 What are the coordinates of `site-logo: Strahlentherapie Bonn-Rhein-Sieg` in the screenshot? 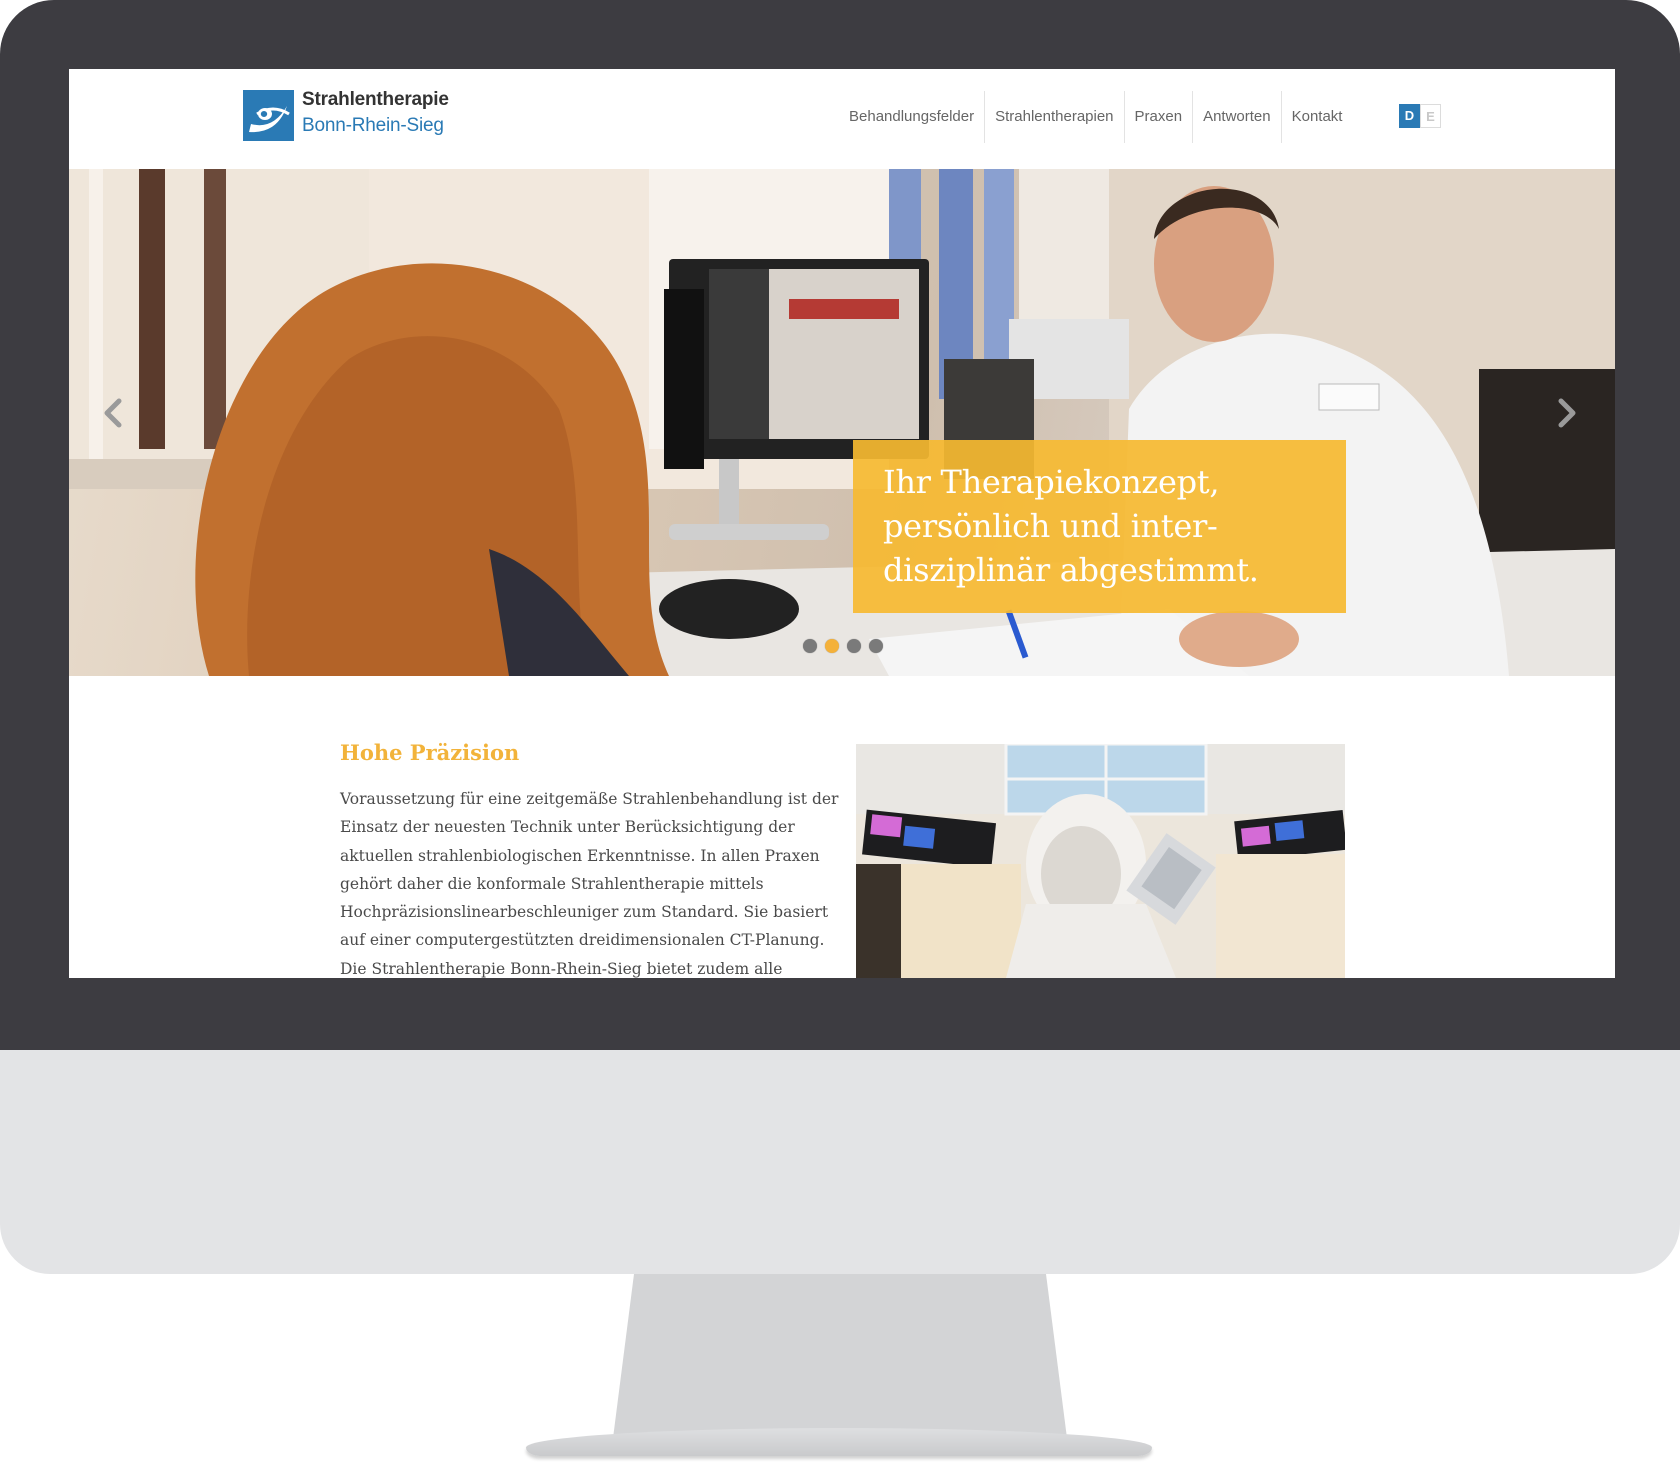 It's located at (353, 117).